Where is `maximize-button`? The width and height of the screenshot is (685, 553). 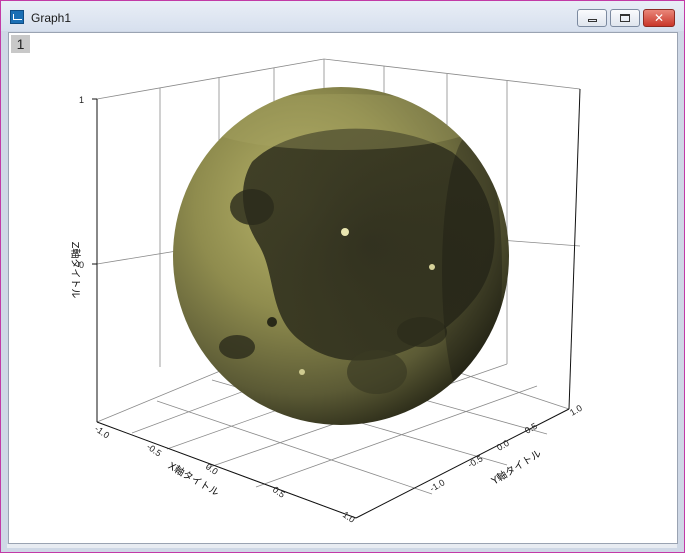
maximize-button is located at coordinates (625, 18).